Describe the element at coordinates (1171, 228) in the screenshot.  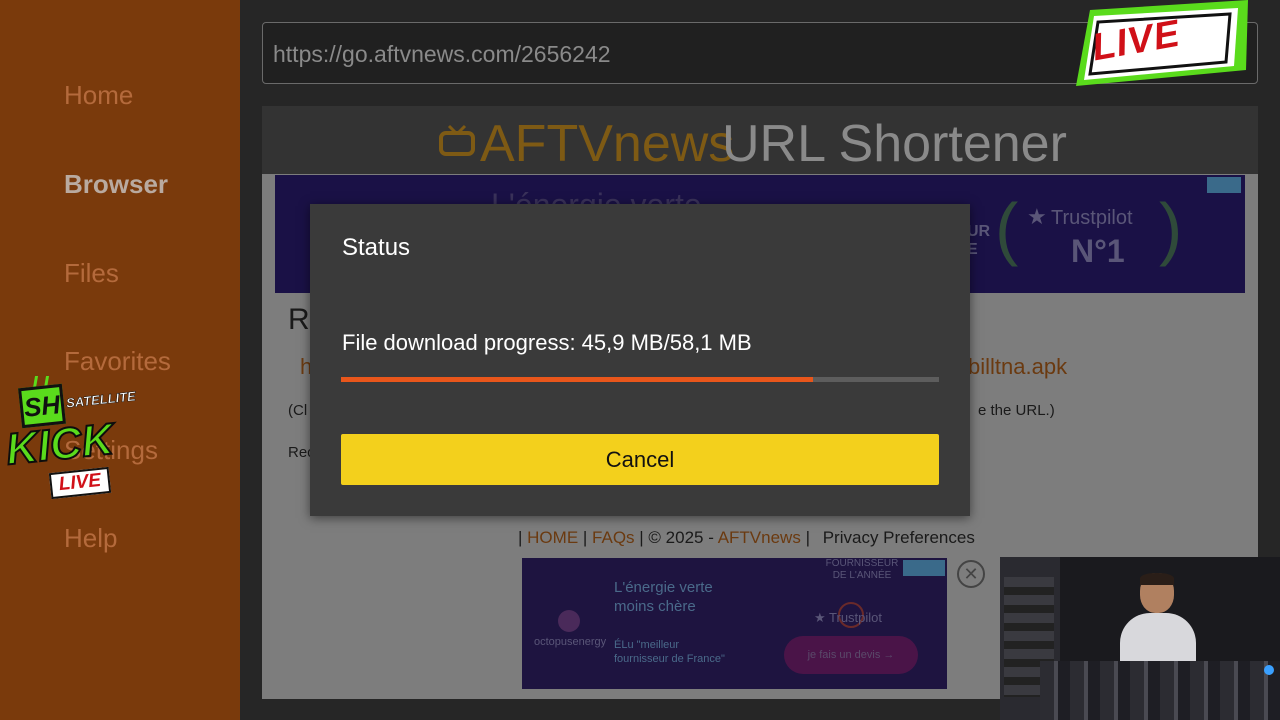
I see `laurel-right-icon: )` at that location.